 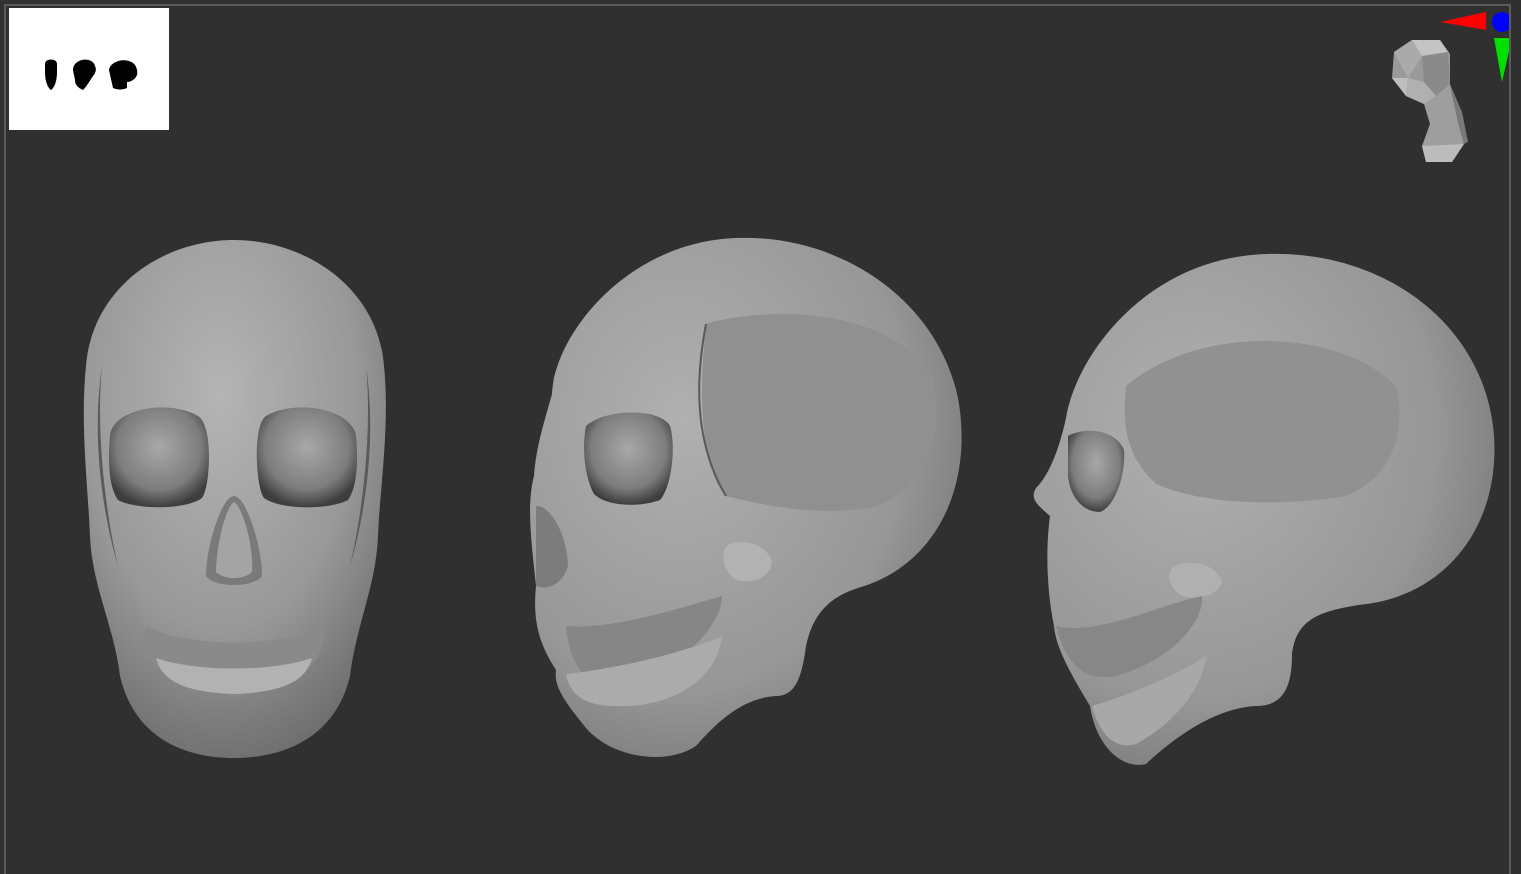 I want to click on skull-front-view, so click(x=234, y=499).